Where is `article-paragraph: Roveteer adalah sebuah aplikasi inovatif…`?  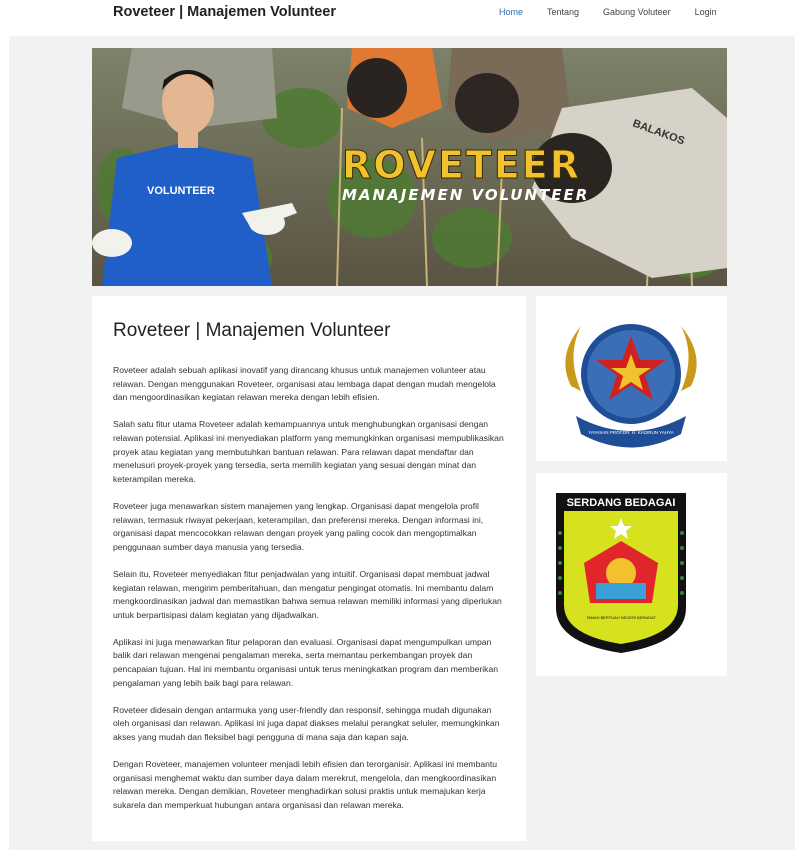
article-paragraph: Roveteer adalah sebuah aplikasi inovatif… is located at coordinates (304, 384).